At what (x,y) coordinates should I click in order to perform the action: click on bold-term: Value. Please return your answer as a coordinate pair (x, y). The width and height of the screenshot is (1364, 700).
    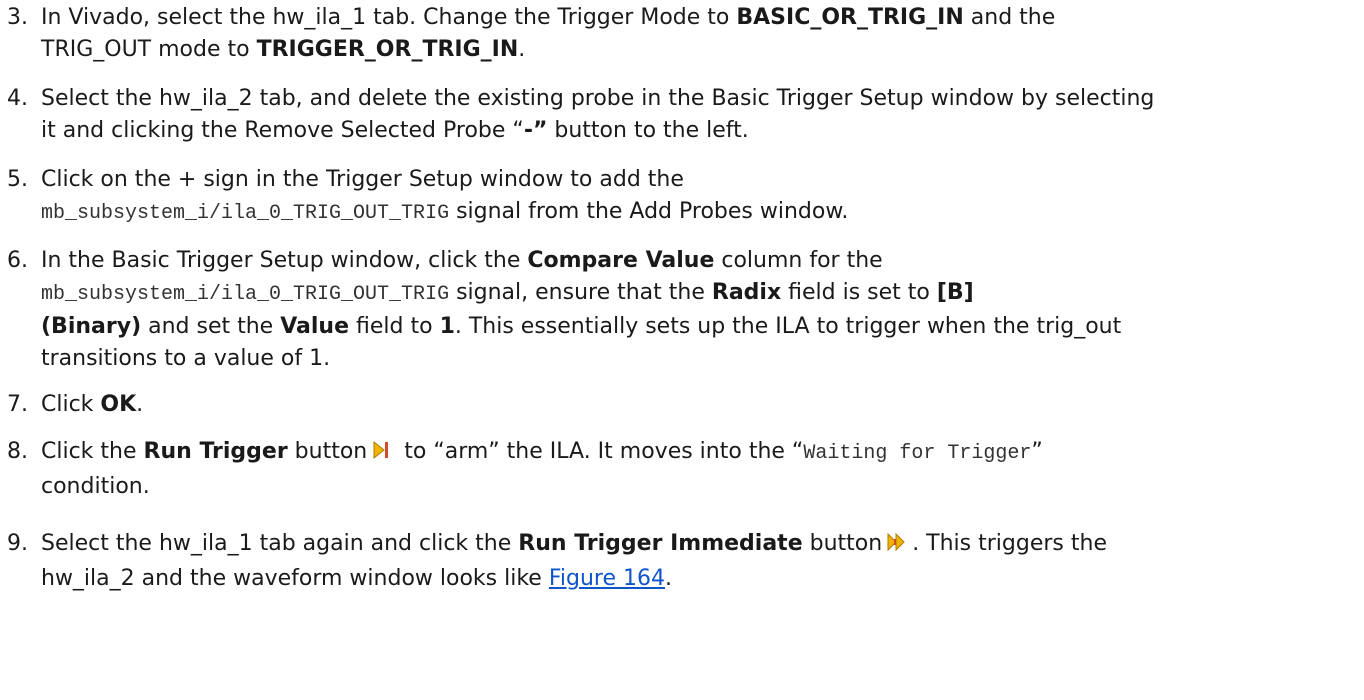
    Looking at the image, I should click on (315, 326).